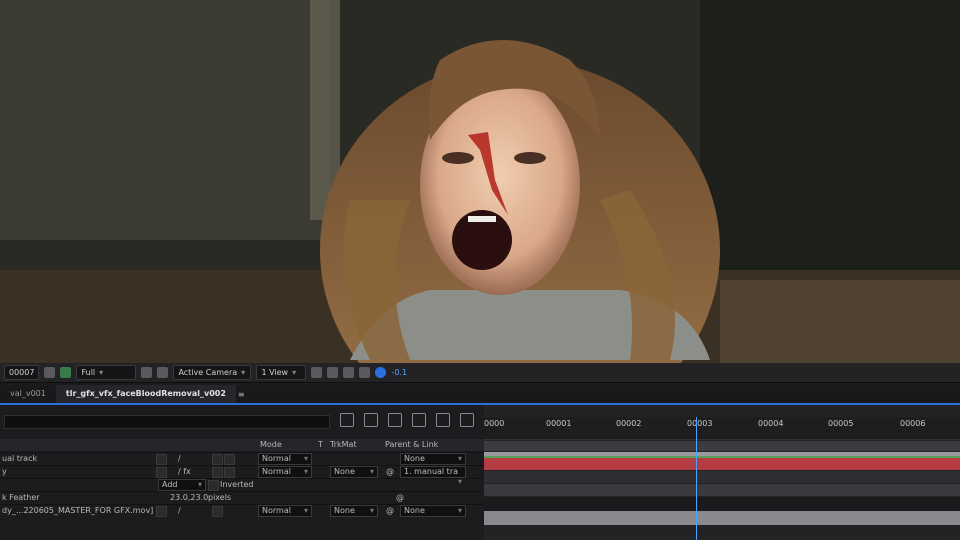 The image size is (960, 540). Describe the element at coordinates (841, 423) in the screenshot. I see `ruler-tick: 00005` at that location.